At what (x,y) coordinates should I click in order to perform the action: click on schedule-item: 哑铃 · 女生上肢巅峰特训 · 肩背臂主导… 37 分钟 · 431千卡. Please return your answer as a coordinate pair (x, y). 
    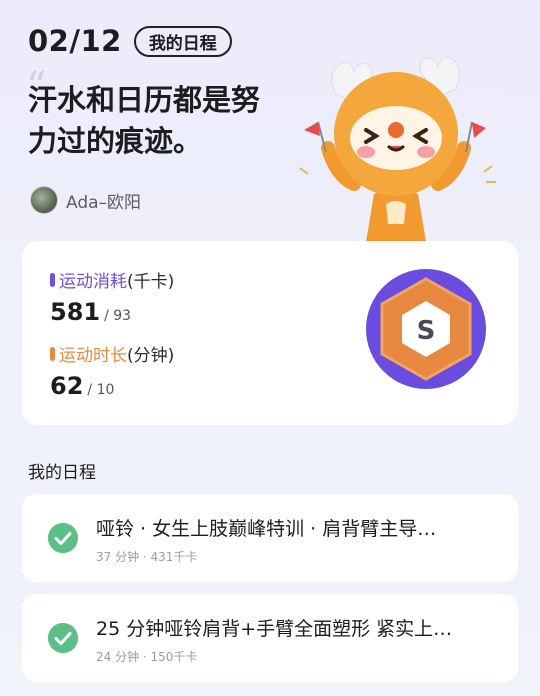
    Looking at the image, I should click on (270, 538).